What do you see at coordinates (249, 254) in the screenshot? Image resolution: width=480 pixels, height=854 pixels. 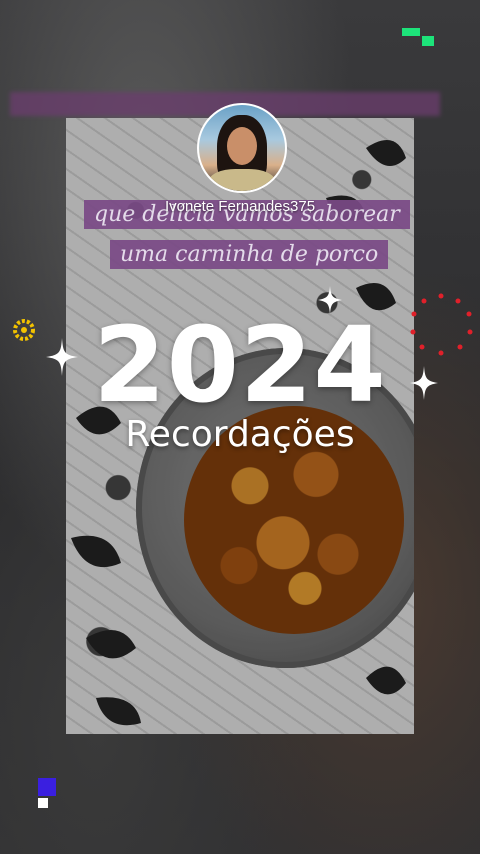 I see `caption-line-2: uma carninha de porco` at bounding box center [249, 254].